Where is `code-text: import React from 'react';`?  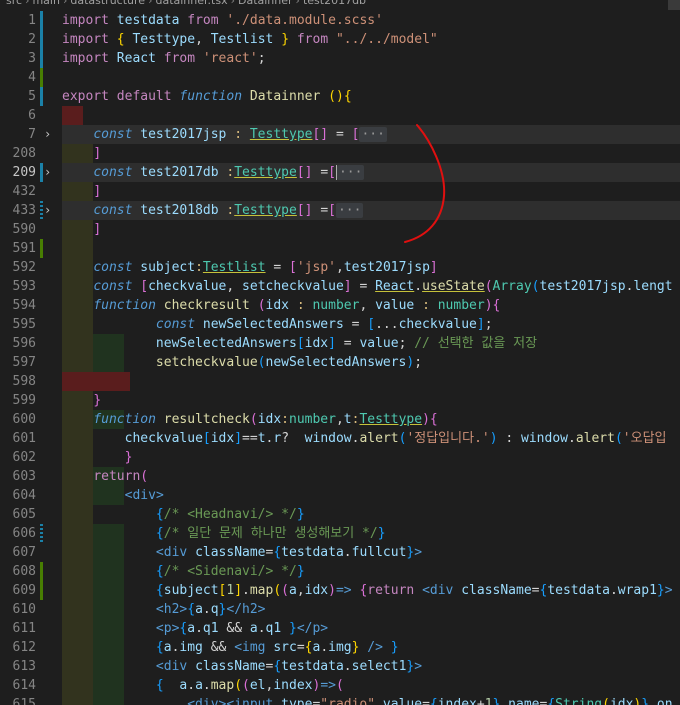 code-text: import React from 'react'; is located at coordinates (164, 58).